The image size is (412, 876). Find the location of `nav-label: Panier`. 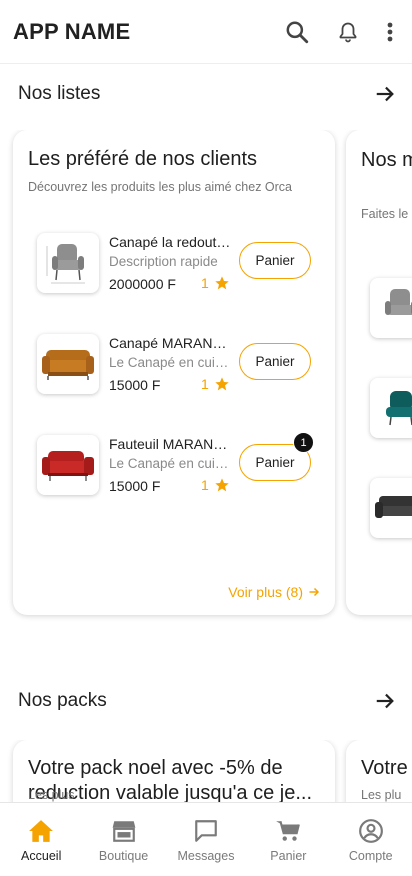

nav-label: Panier is located at coordinates (288, 856).